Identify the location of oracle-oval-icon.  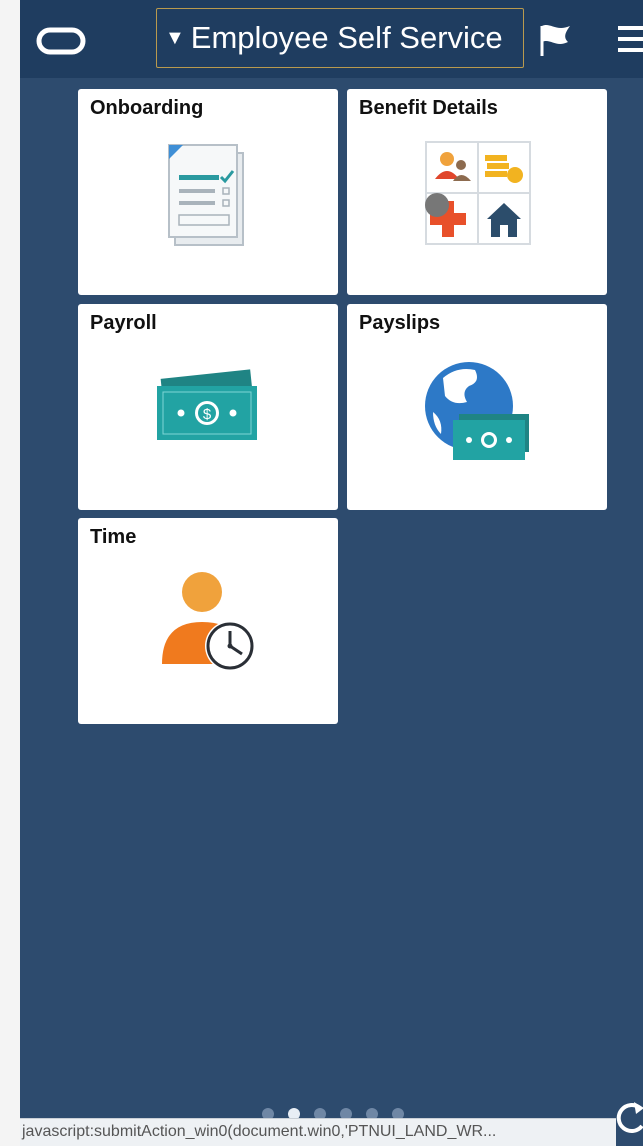
(61, 41).